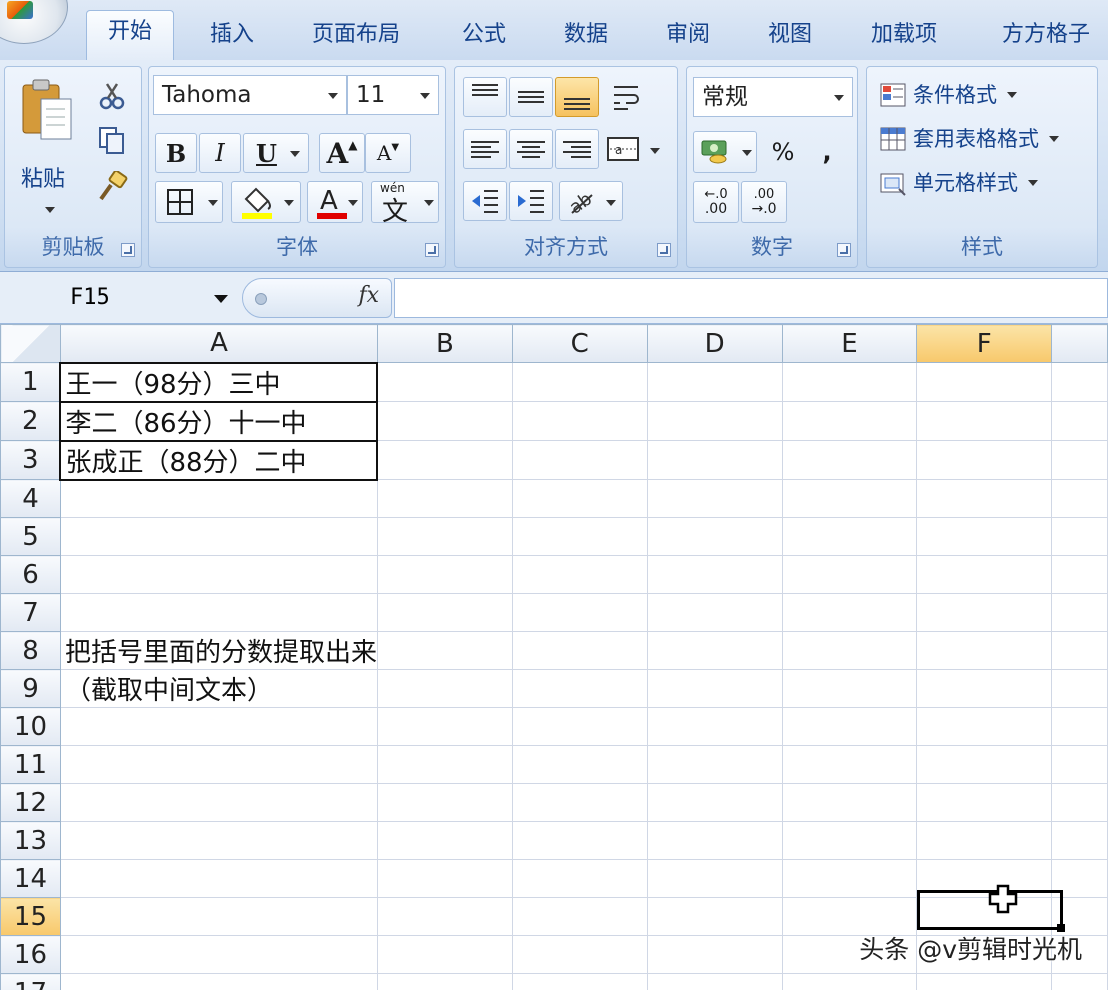 This screenshot has width=1108, height=990. What do you see at coordinates (579, 421) in the screenshot?
I see `cell-c2` at bounding box center [579, 421].